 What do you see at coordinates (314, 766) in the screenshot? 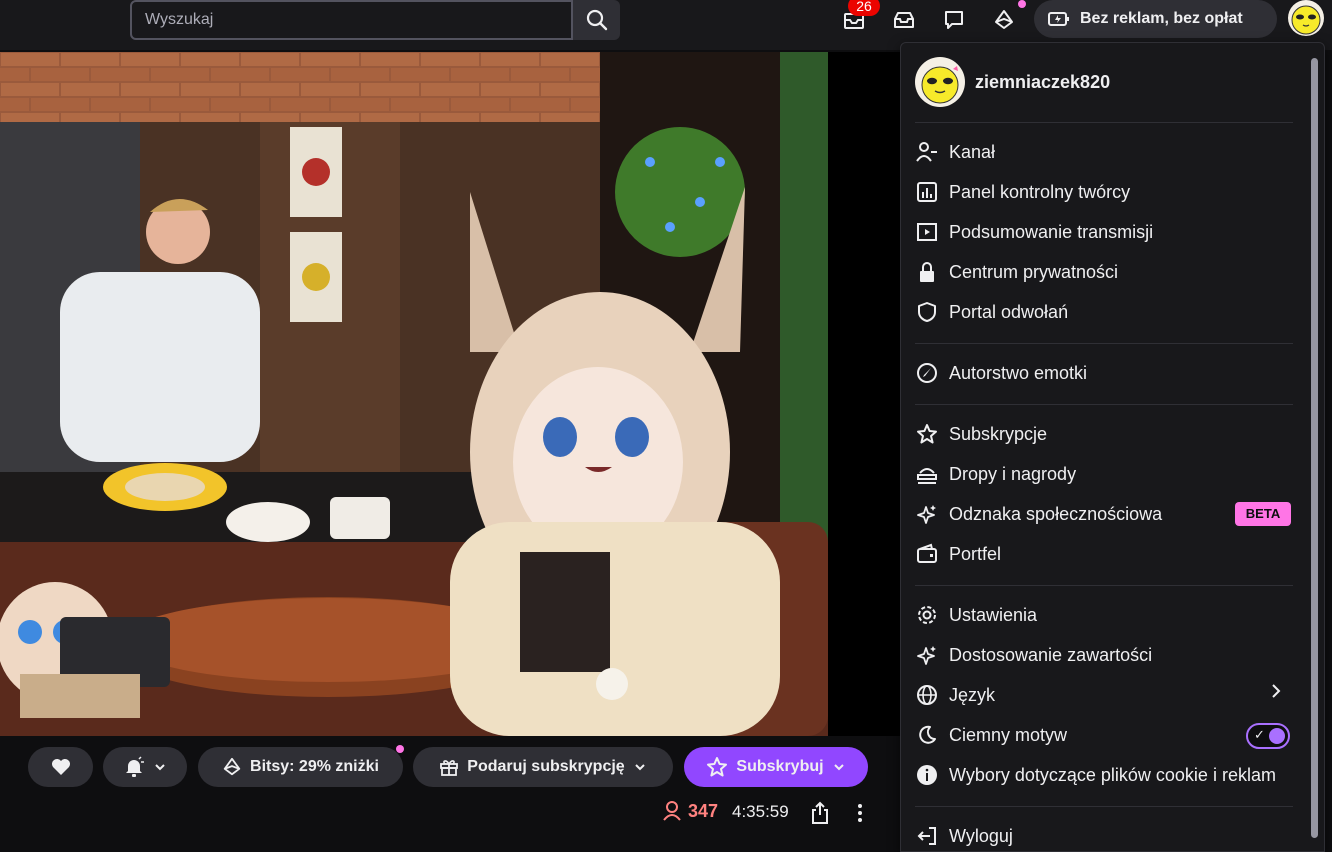
I see `bits-discount-label: Bitsy: 29% zniżki` at bounding box center [314, 766].